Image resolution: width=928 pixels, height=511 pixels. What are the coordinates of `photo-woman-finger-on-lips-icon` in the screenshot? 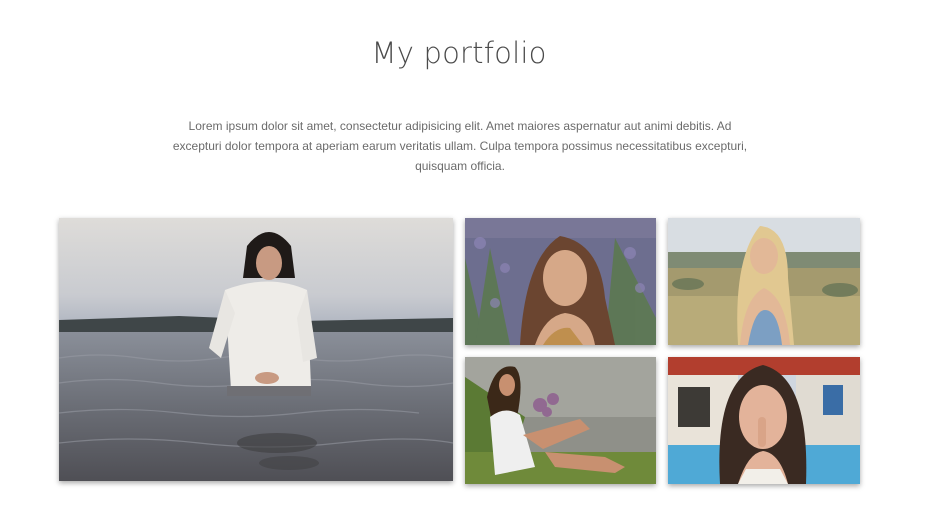 It's located at (764, 420).